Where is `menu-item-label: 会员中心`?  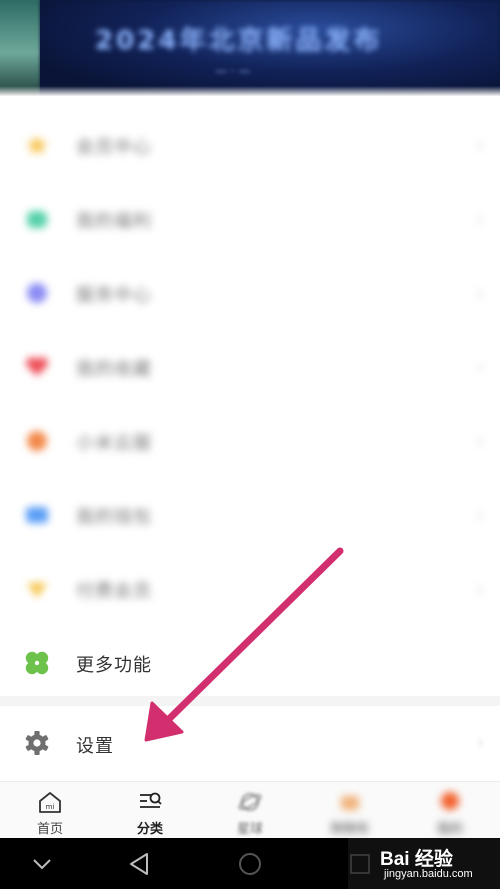
menu-item-label: 会员中心 is located at coordinates (114, 147).